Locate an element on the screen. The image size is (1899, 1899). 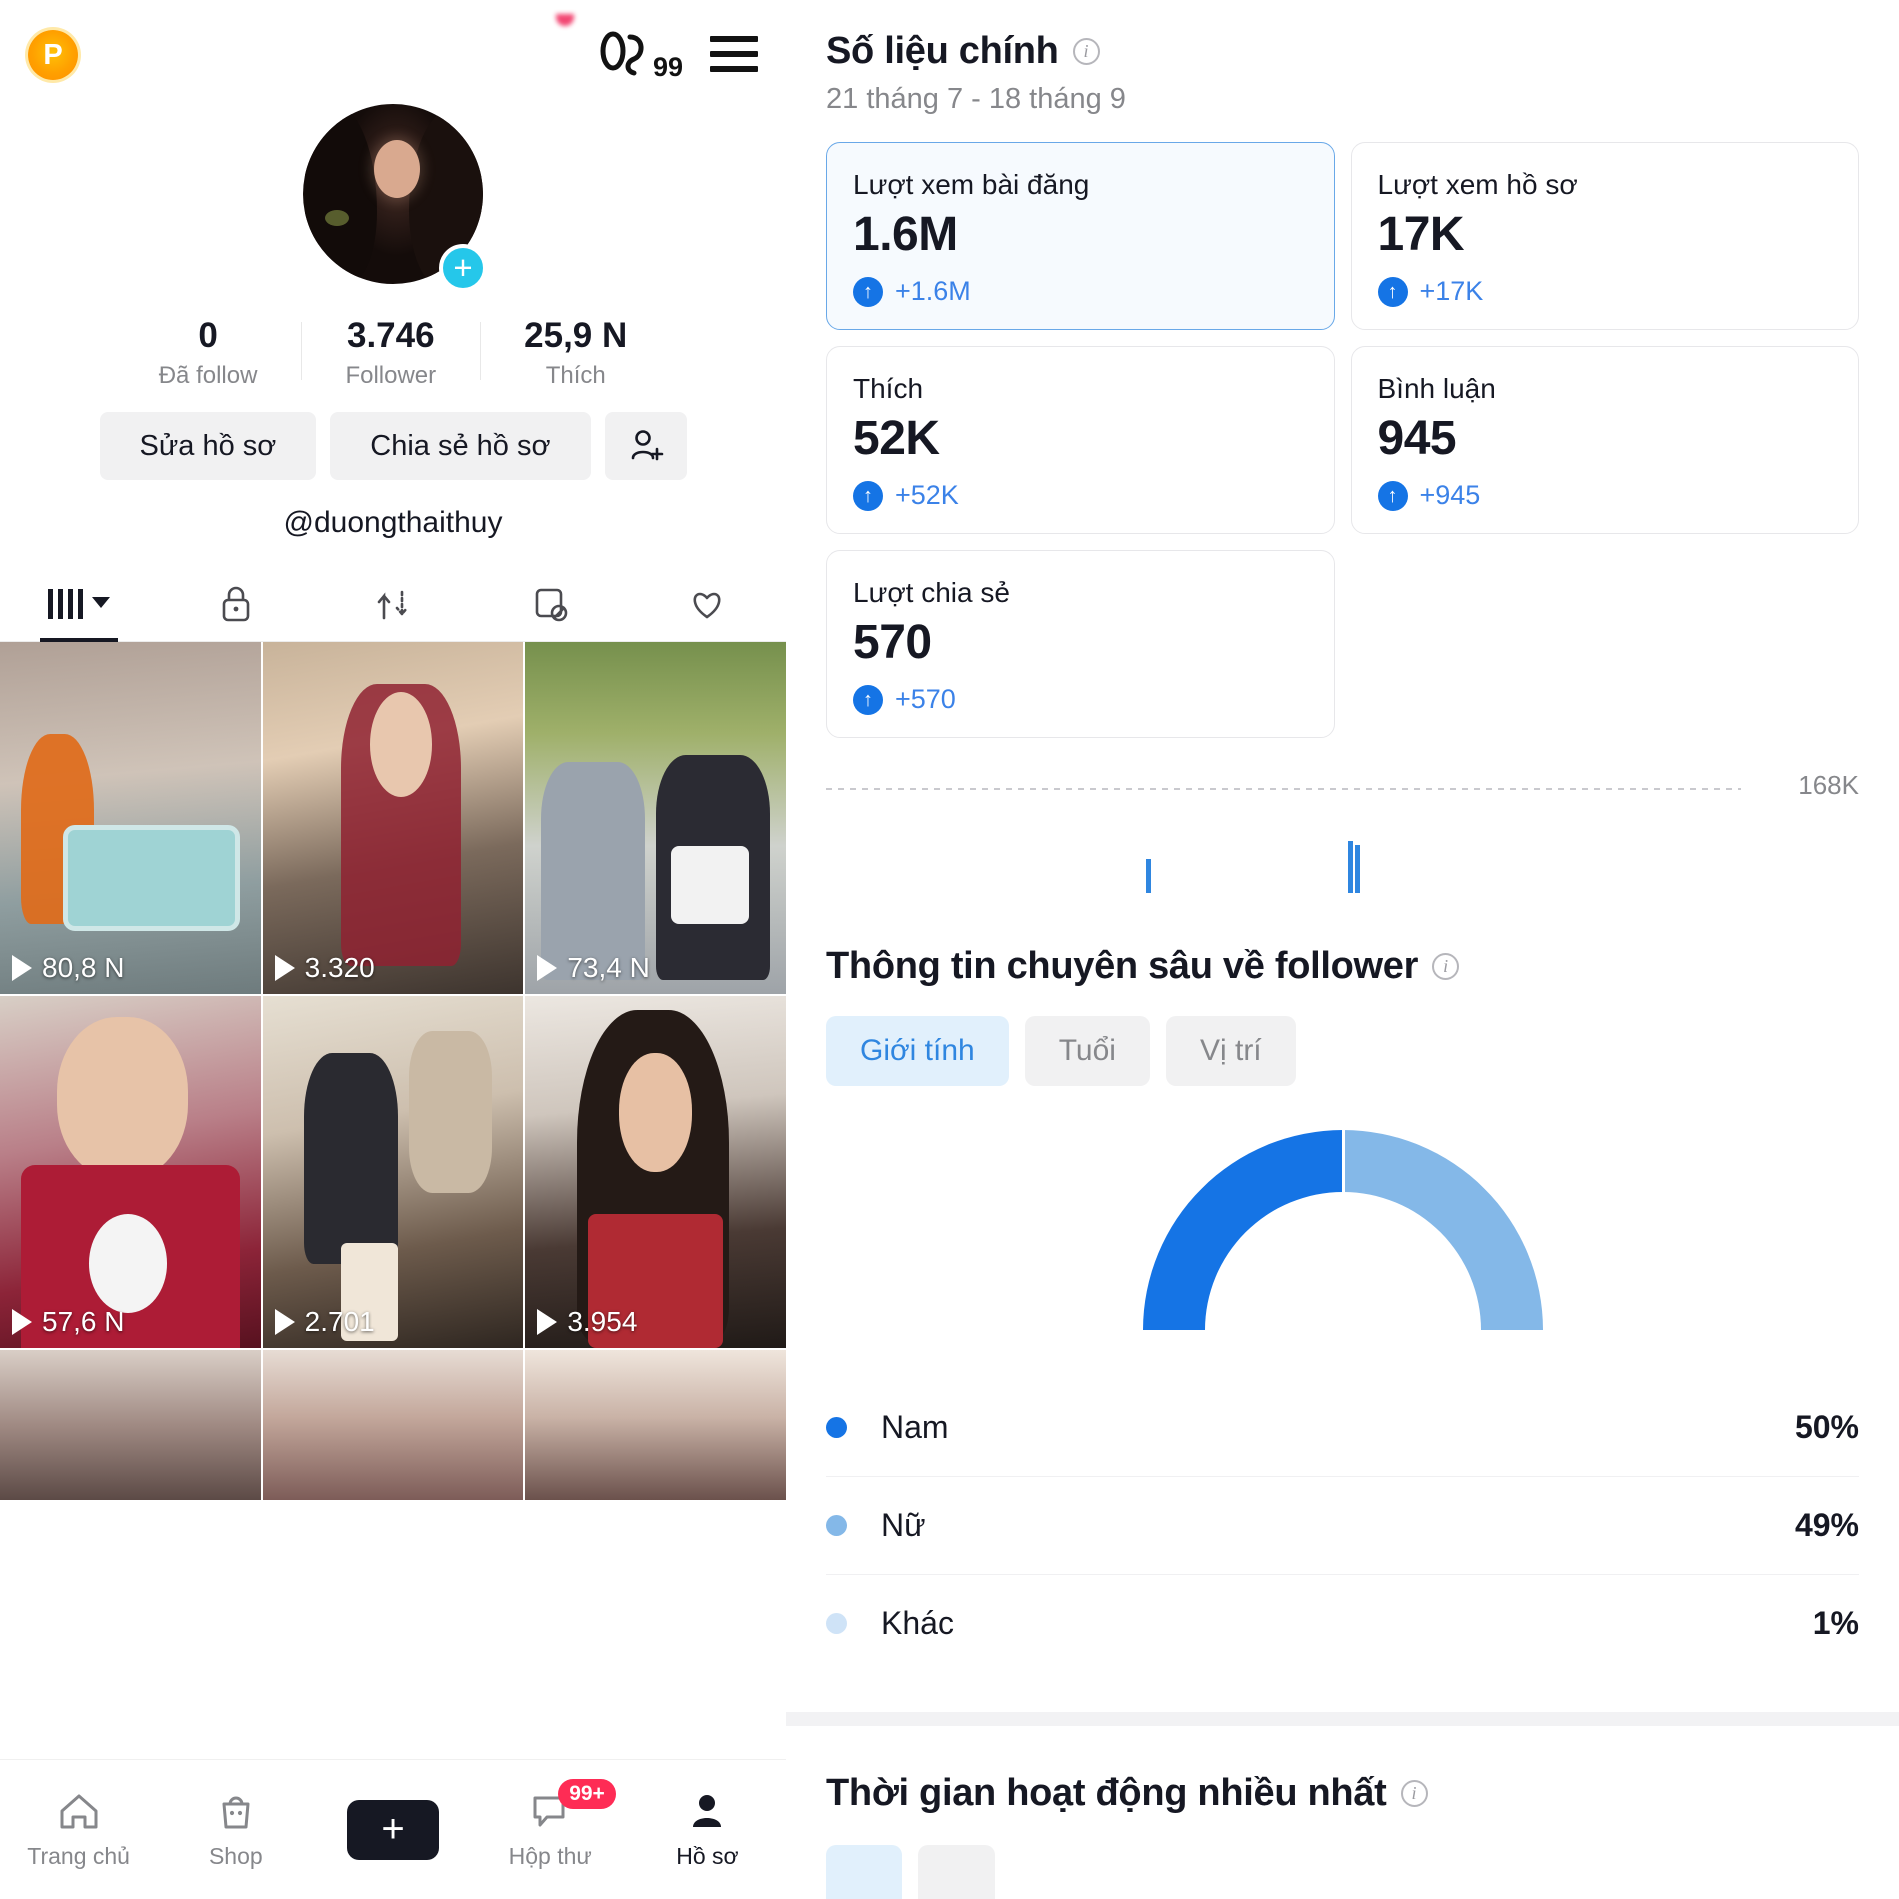
stat-value: 3.746 is located at coordinates (390, 335).